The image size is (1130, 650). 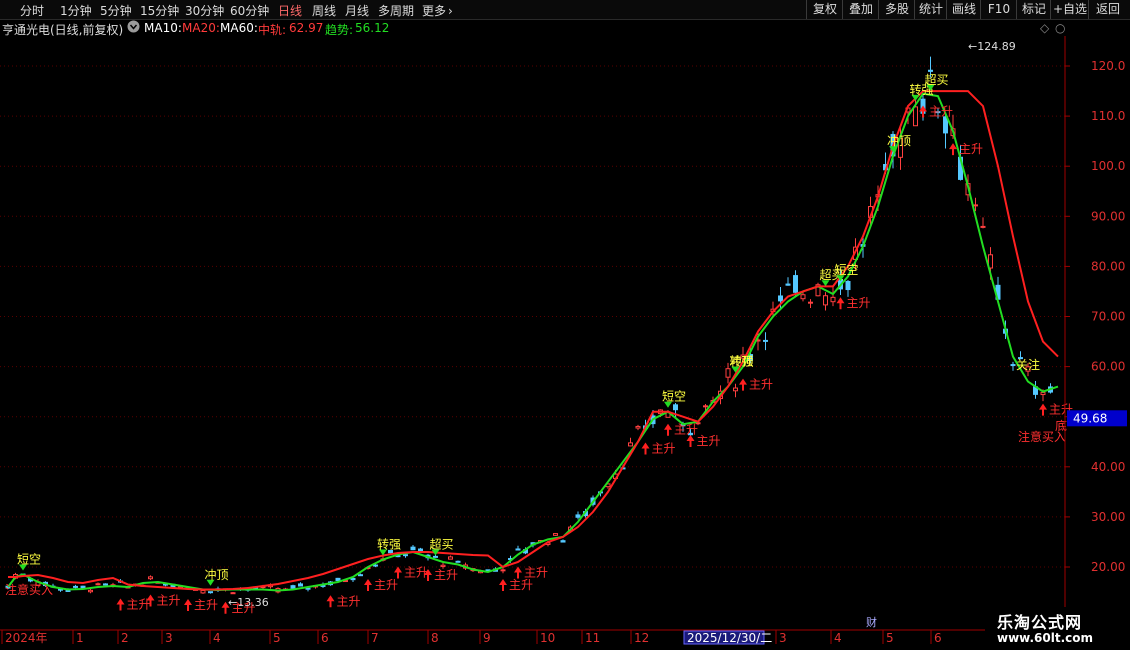 What do you see at coordinates (29, 589) in the screenshot?
I see `buy-signal-label: 注意买入` at bounding box center [29, 589].